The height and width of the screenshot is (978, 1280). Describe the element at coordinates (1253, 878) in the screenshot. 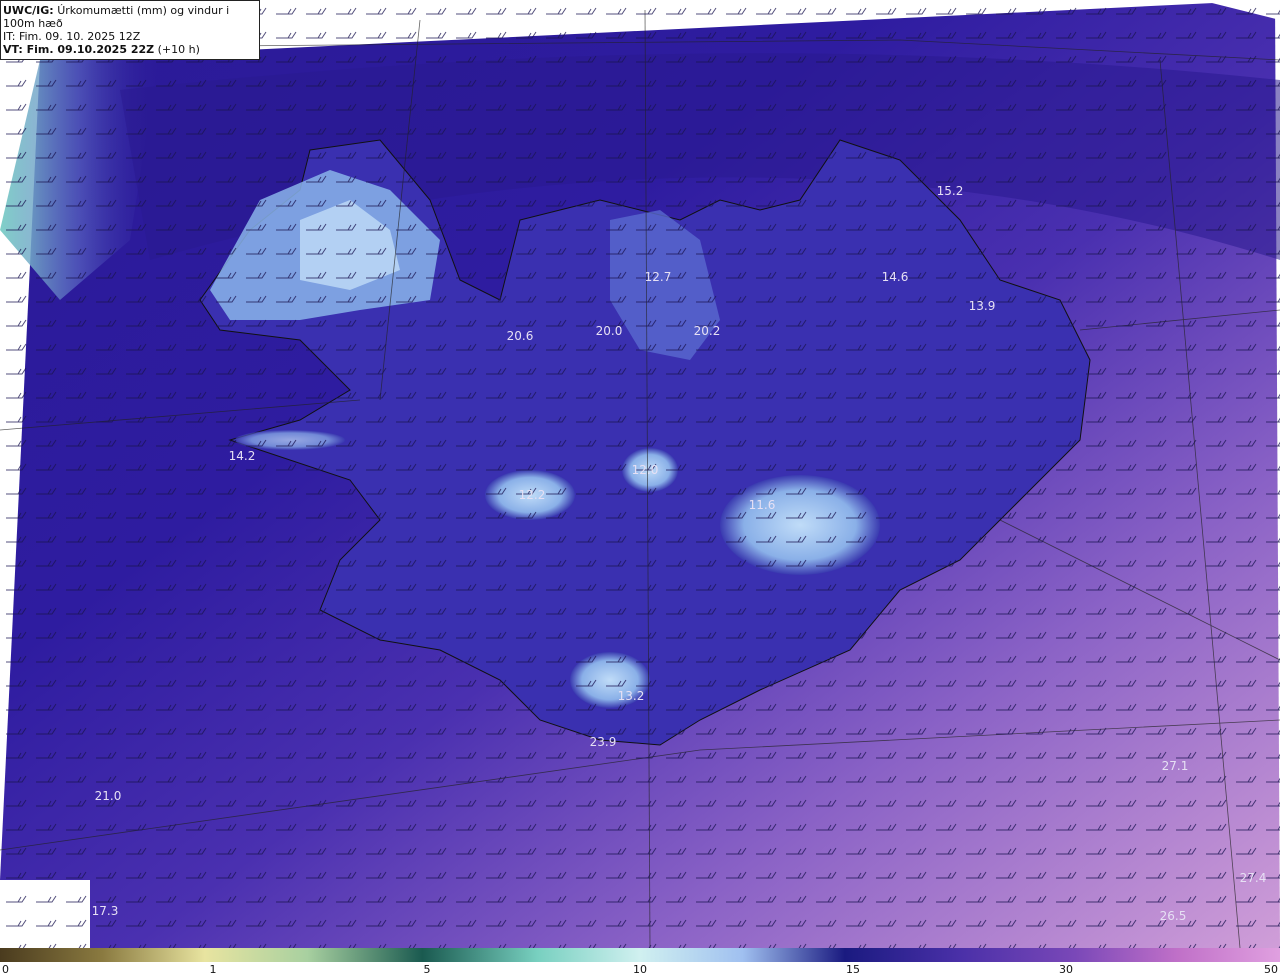

I see `value-label: 27.4` at that location.